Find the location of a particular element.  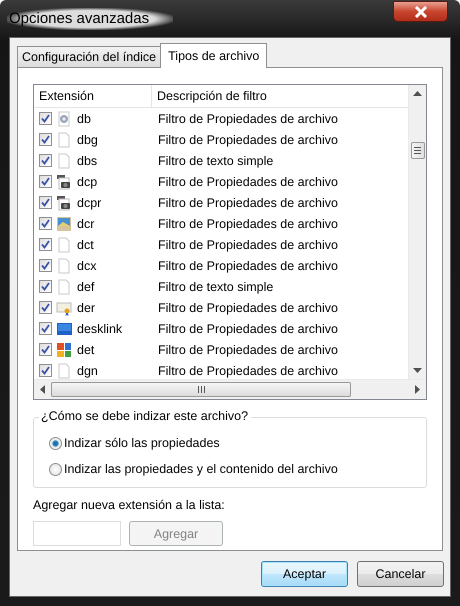

extension-field is located at coordinates (77, 533).